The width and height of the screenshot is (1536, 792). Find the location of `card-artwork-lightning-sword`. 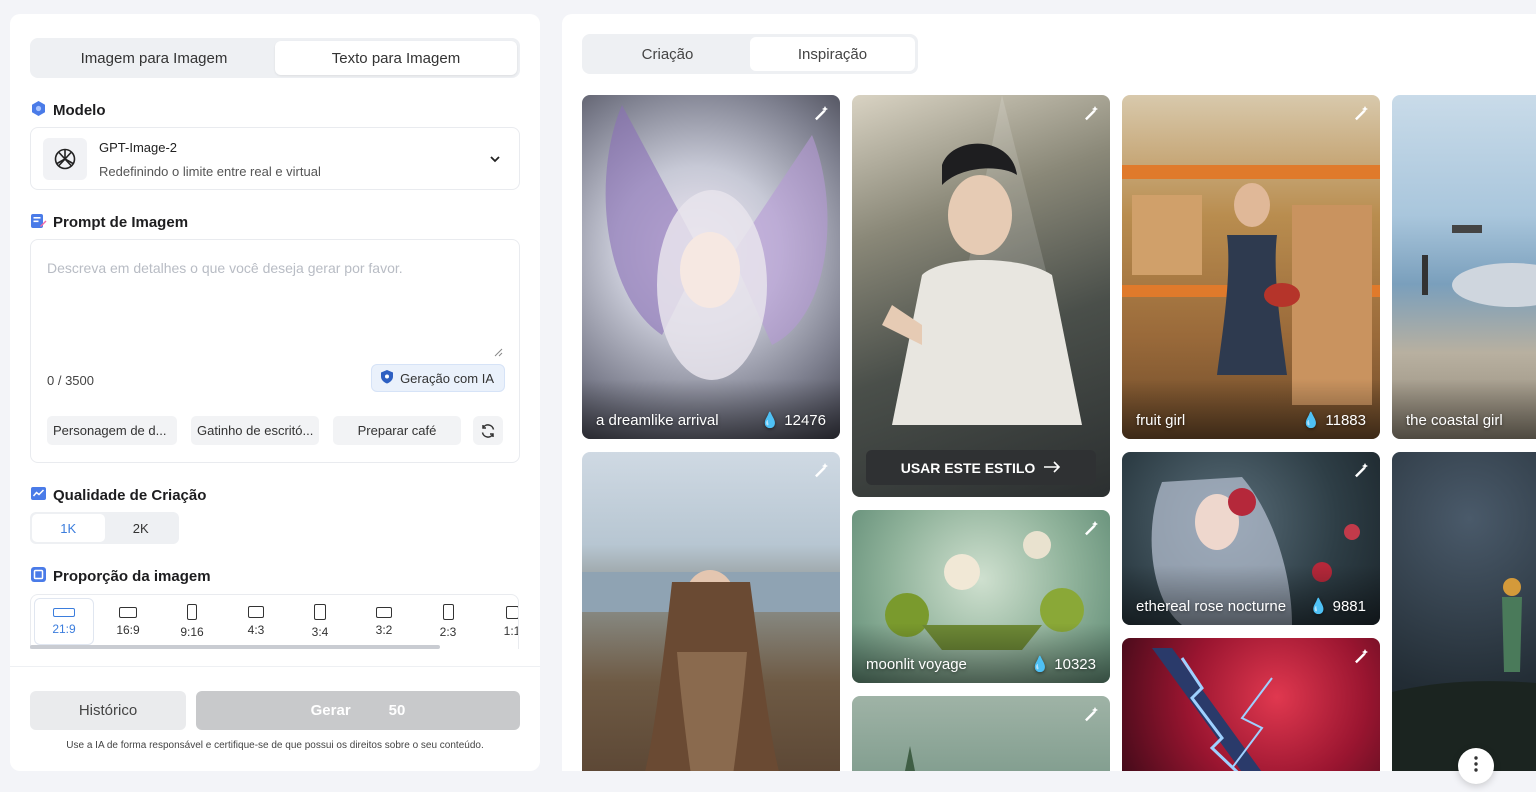

card-artwork-lightning-sword is located at coordinates (1212, 709).